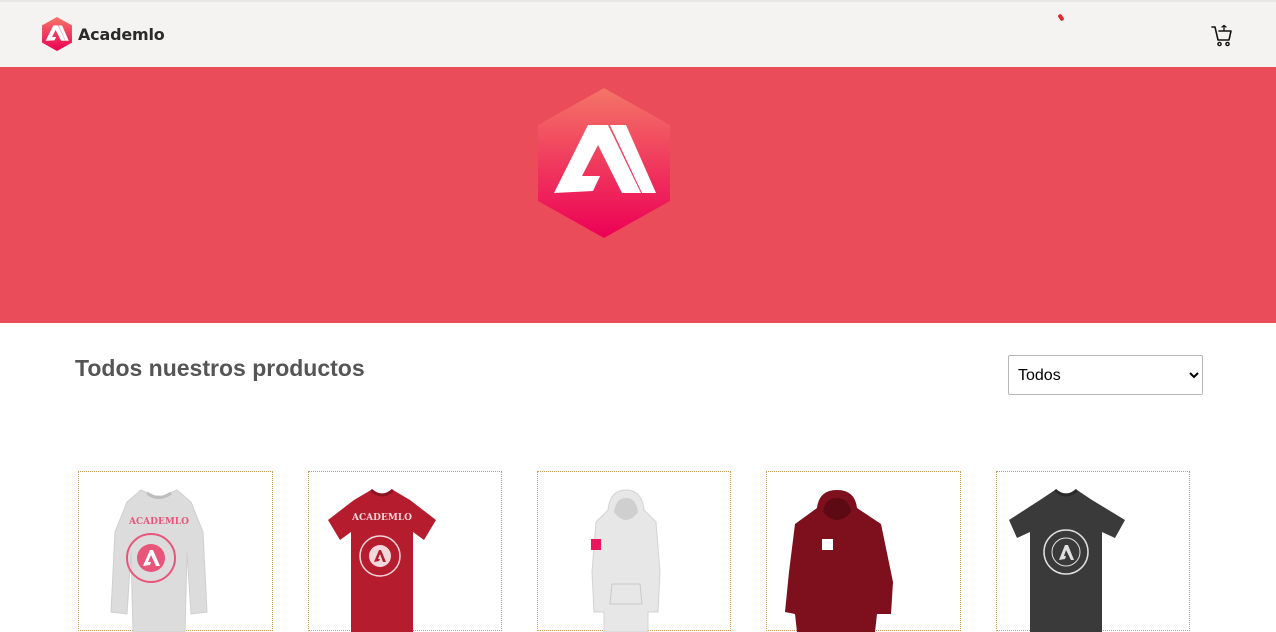 This screenshot has height=632, width=1276. Describe the element at coordinates (1105, 375) in the screenshot. I see `category-filter-select: Todos` at that location.